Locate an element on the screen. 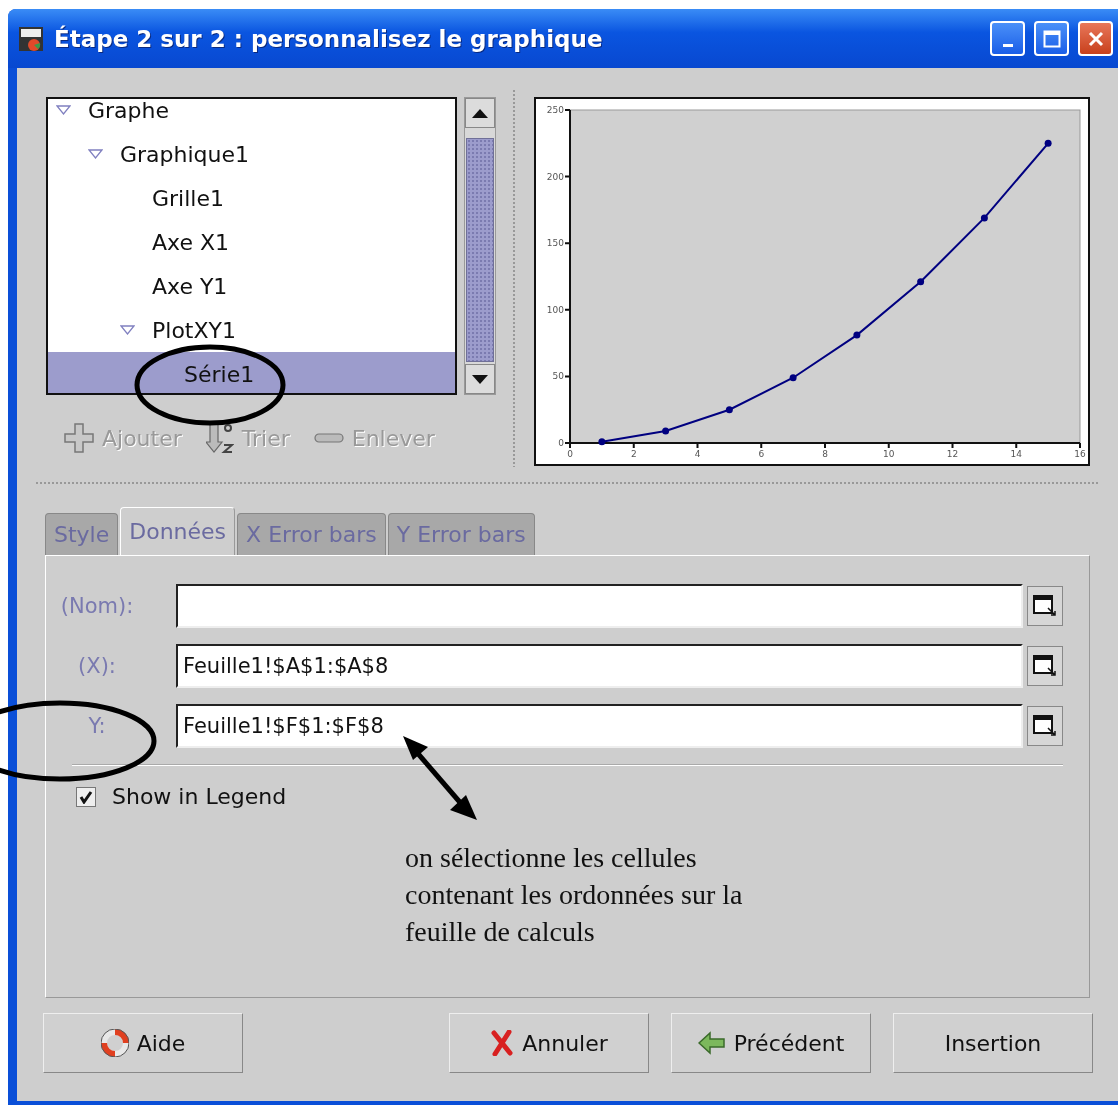 Image resolution: width=1118 pixels, height=1110 pixels. tree-item: Série1 is located at coordinates (252, 372).